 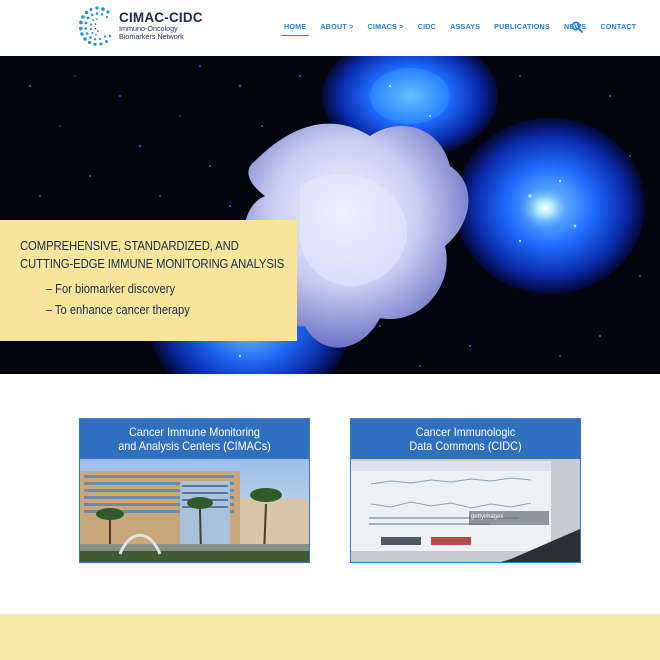 What do you see at coordinates (152, 263) in the screenshot?
I see `hero-headline-line2: CUTTING-EDGE IMMUNE MONITORING ANALYSIS` at bounding box center [152, 263].